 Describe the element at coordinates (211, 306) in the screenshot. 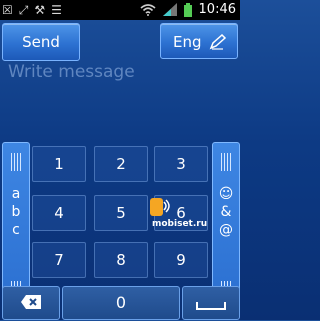

I see `space-icon` at that location.